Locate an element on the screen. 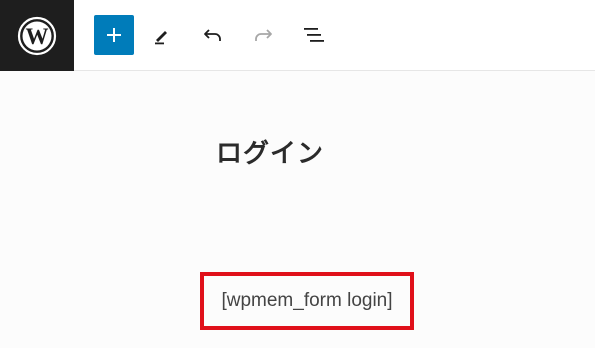  wordpress-logo-icon: W is located at coordinates (37, 35).